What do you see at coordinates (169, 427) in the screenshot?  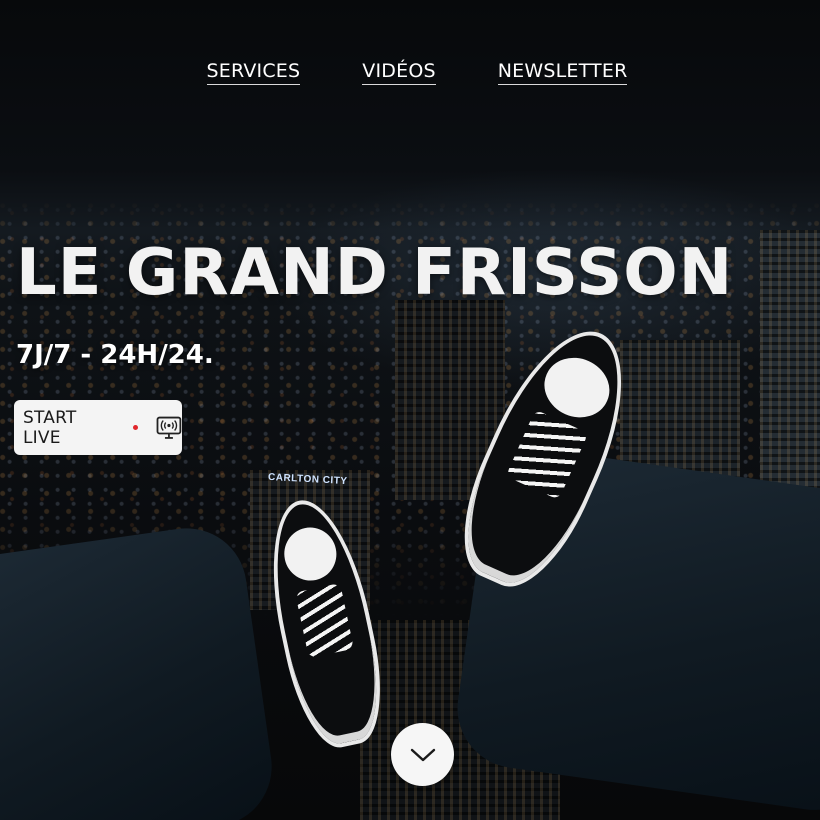 I see `broadcast-monitor-icon` at bounding box center [169, 427].